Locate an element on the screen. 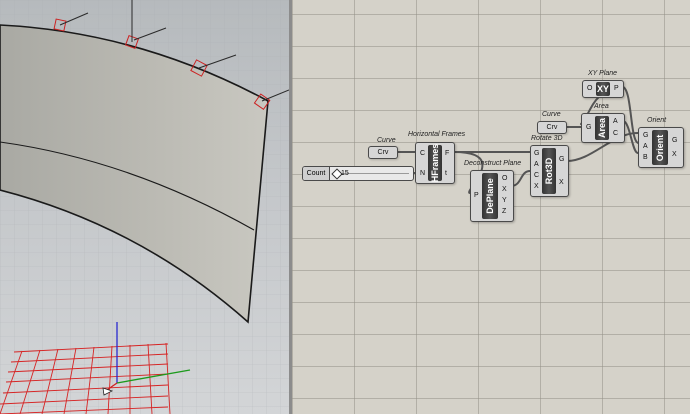 This screenshot has height=414, width=690. rot3d-core: Rot3D is located at coordinates (549, 171).